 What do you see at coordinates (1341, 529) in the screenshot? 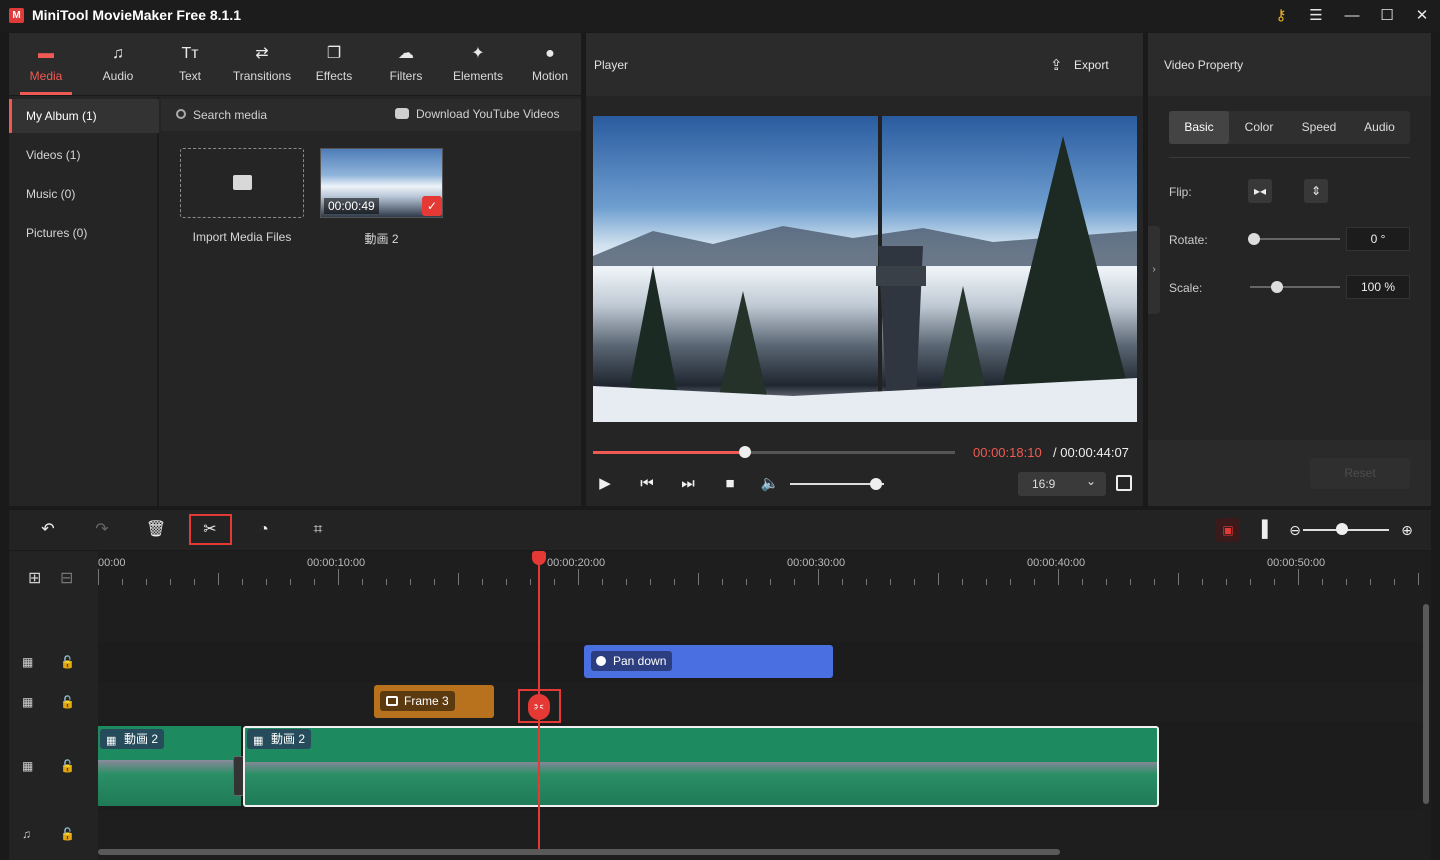
I see `zoom-handle` at bounding box center [1341, 529].